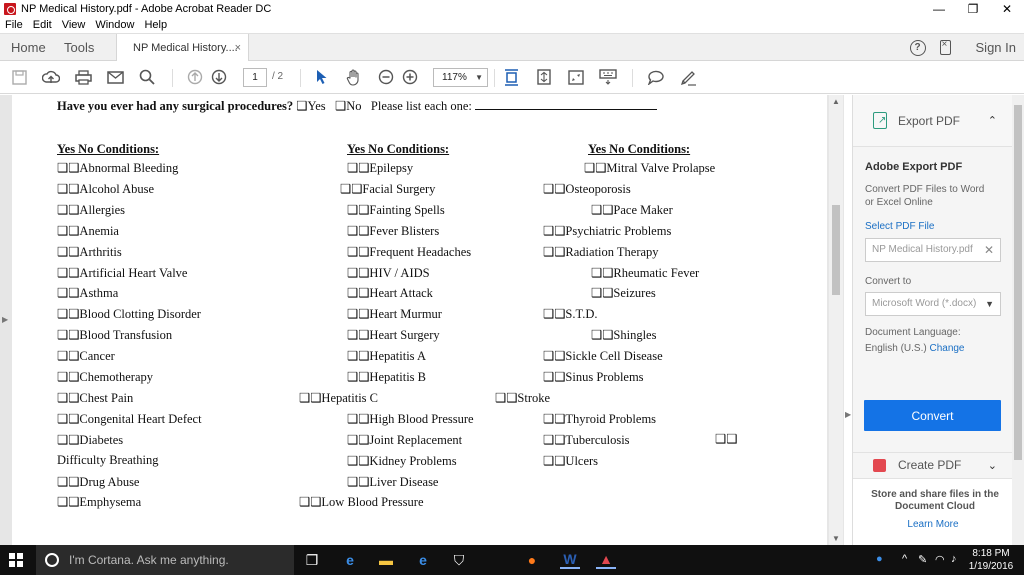  I want to click on document-scrollbar: ▲ ▼, so click(836, 320).